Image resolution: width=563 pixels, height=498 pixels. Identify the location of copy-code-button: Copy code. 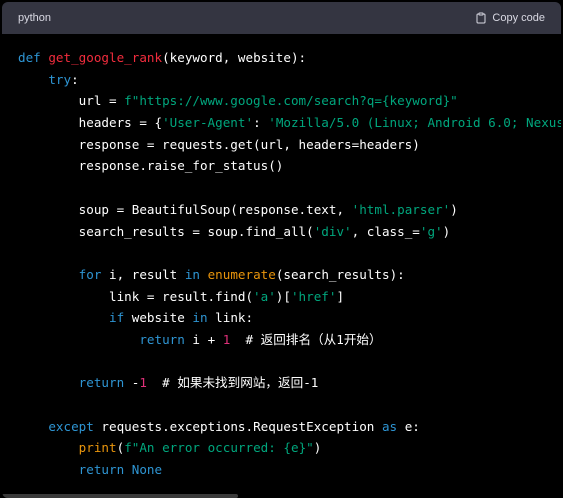
(510, 18).